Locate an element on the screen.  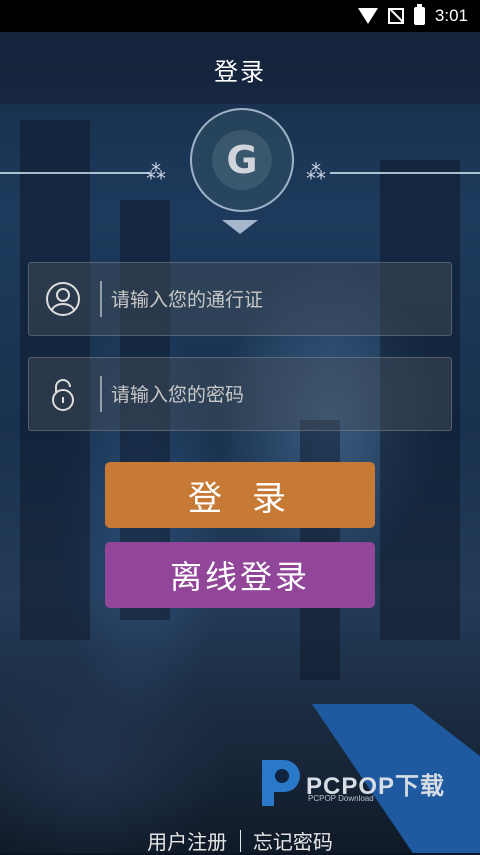
username-field is located at coordinates (240, 299).